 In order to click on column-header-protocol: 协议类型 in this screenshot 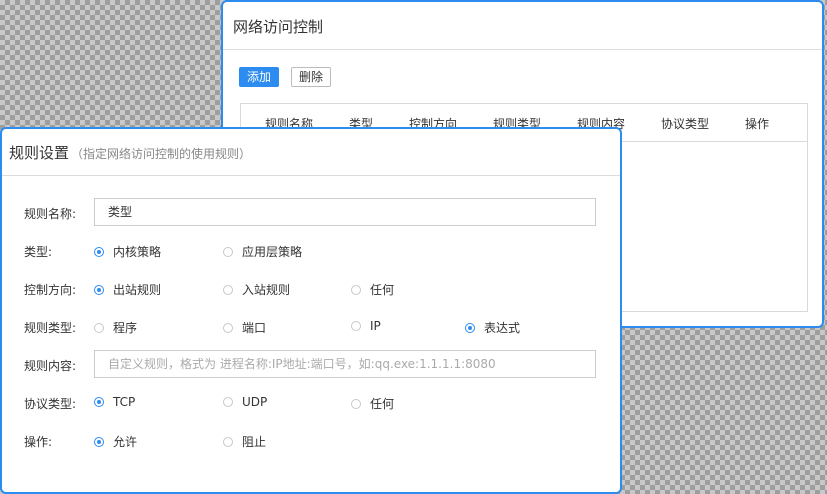, I will do `click(685, 124)`.